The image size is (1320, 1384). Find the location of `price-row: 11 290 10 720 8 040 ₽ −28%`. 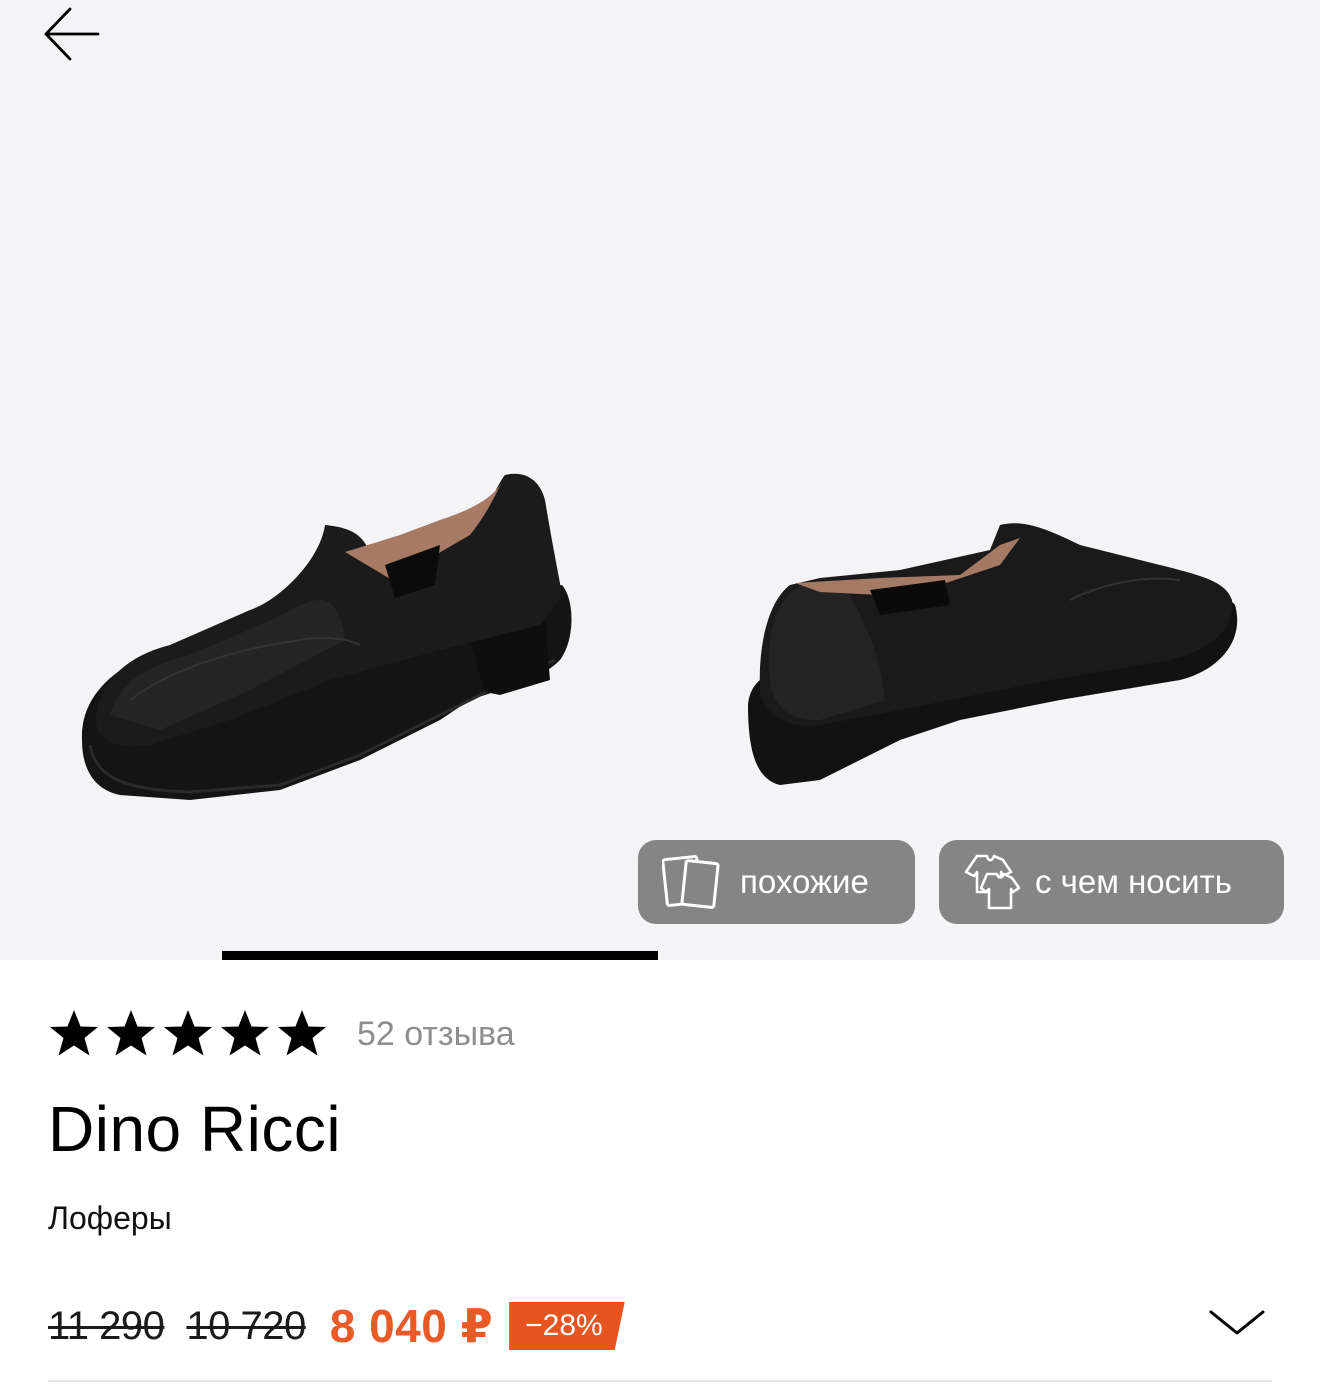

price-row: 11 290 10 720 8 040 ₽ −28% is located at coordinates (336, 1326).